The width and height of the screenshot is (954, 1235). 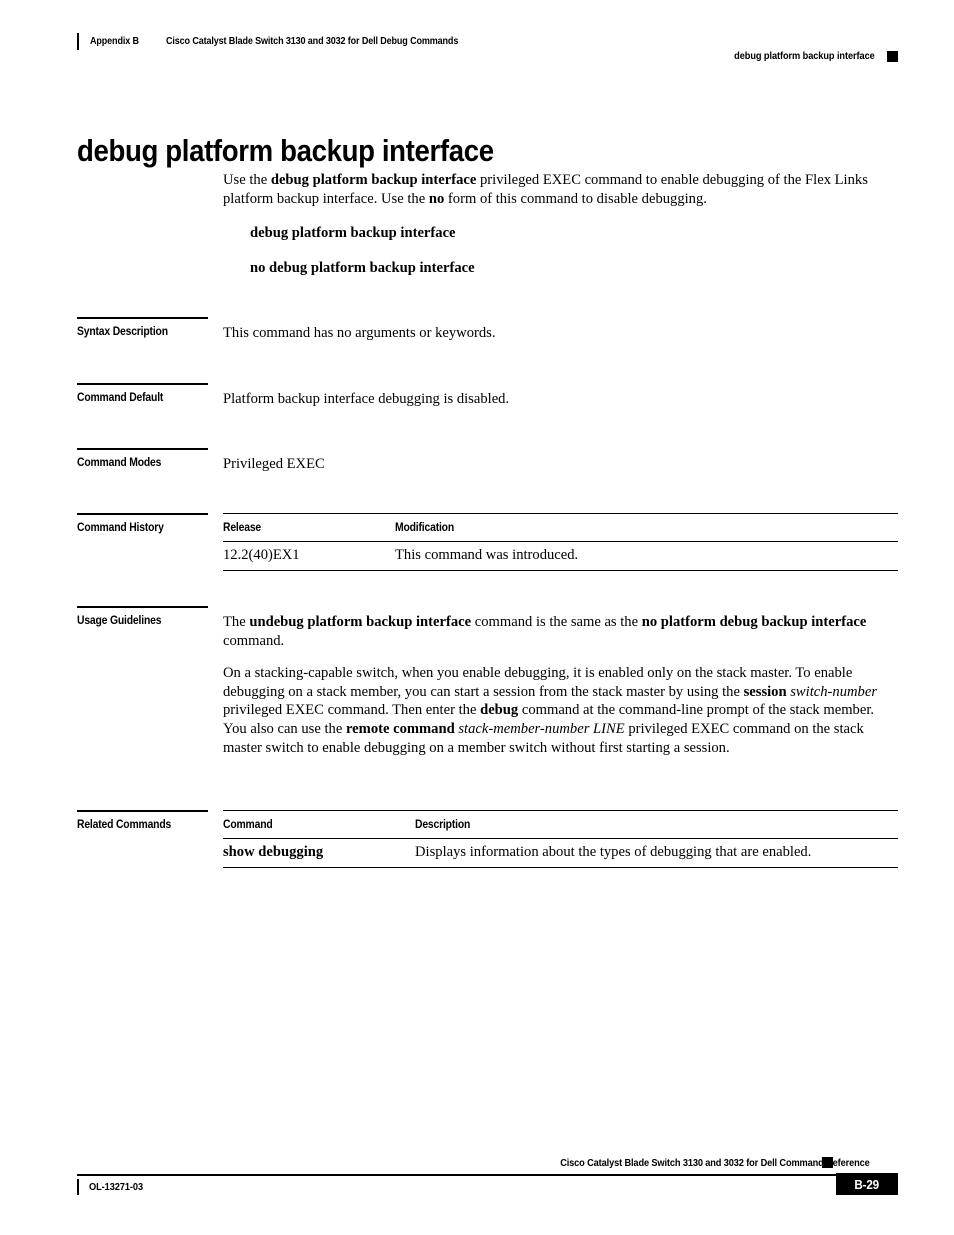 I want to click on header-vertical-rule, so click(x=78, y=41).